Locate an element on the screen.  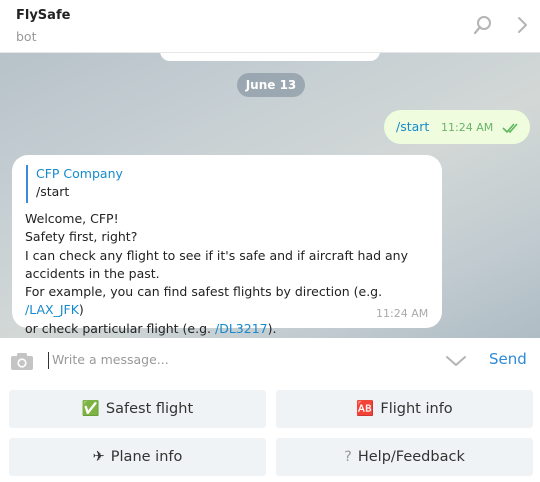
chevron-down-icon is located at coordinates (456, 361).